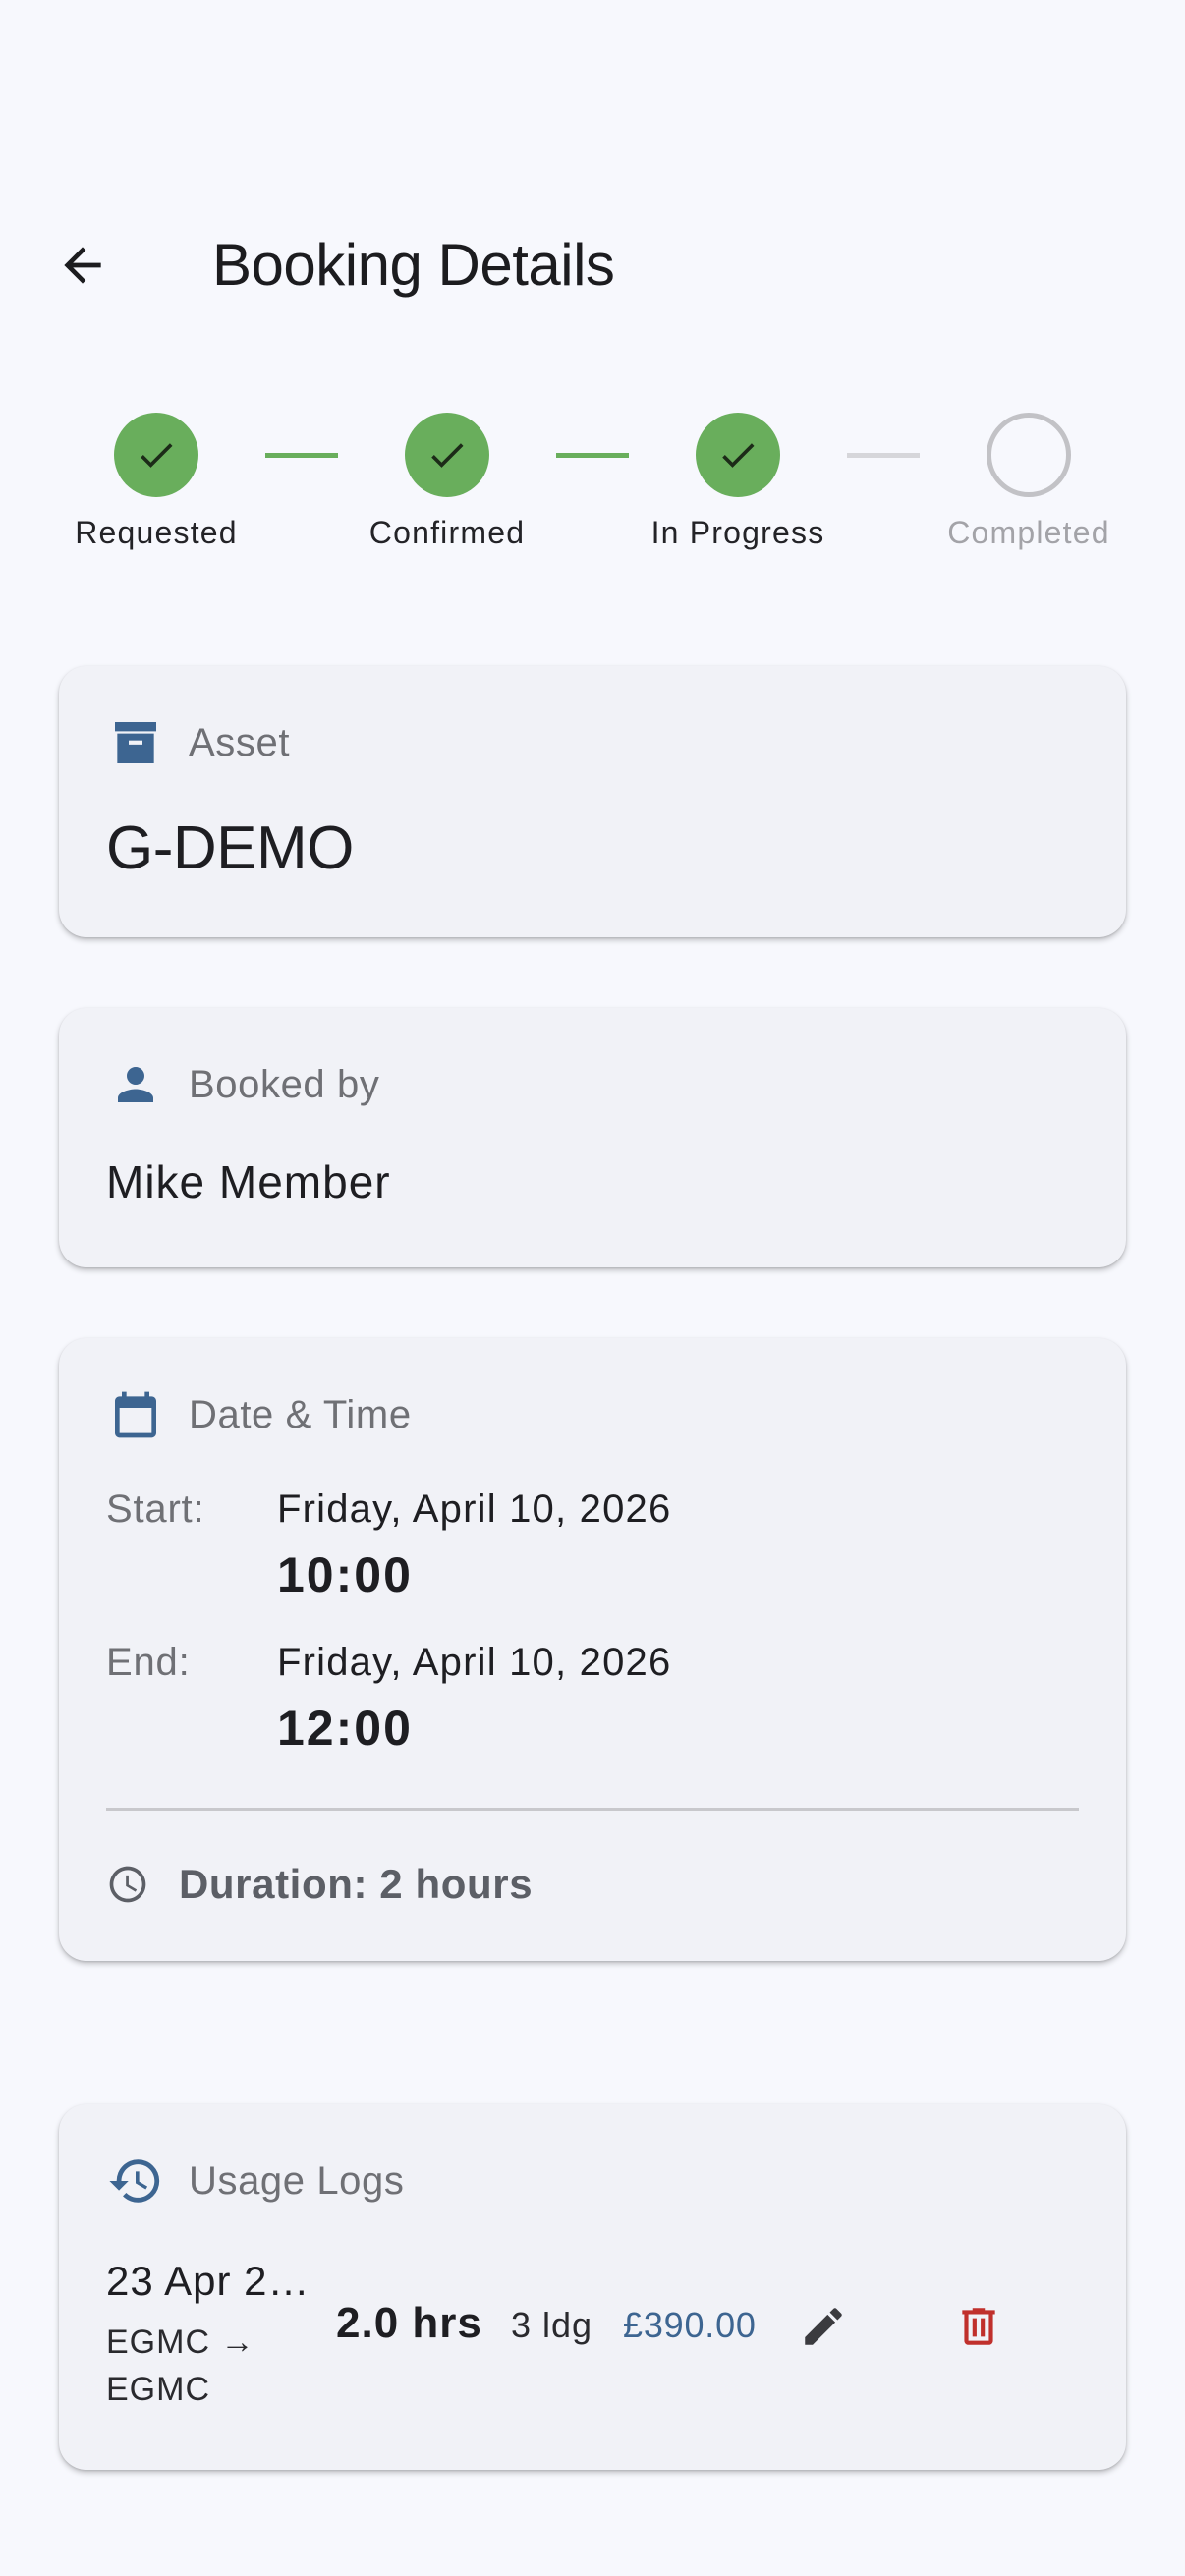 The width and height of the screenshot is (1185, 2576). What do you see at coordinates (475, 1509) in the screenshot?
I see `start-date: Friday, April 10, 2026` at bounding box center [475, 1509].